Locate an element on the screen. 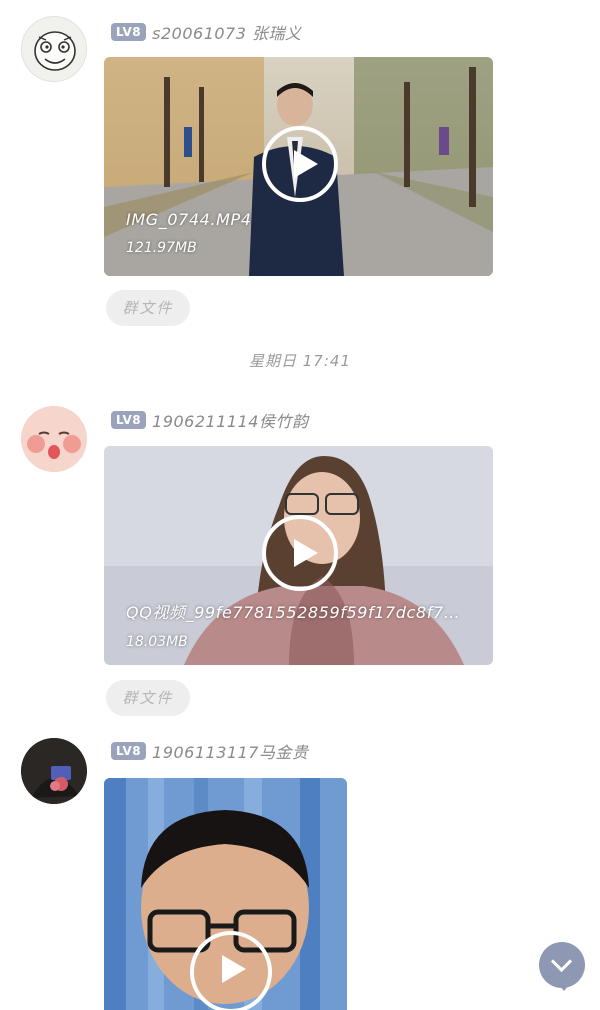 This screenshot has height=1010, width=600. video-message is located at coordinates (225, 894).